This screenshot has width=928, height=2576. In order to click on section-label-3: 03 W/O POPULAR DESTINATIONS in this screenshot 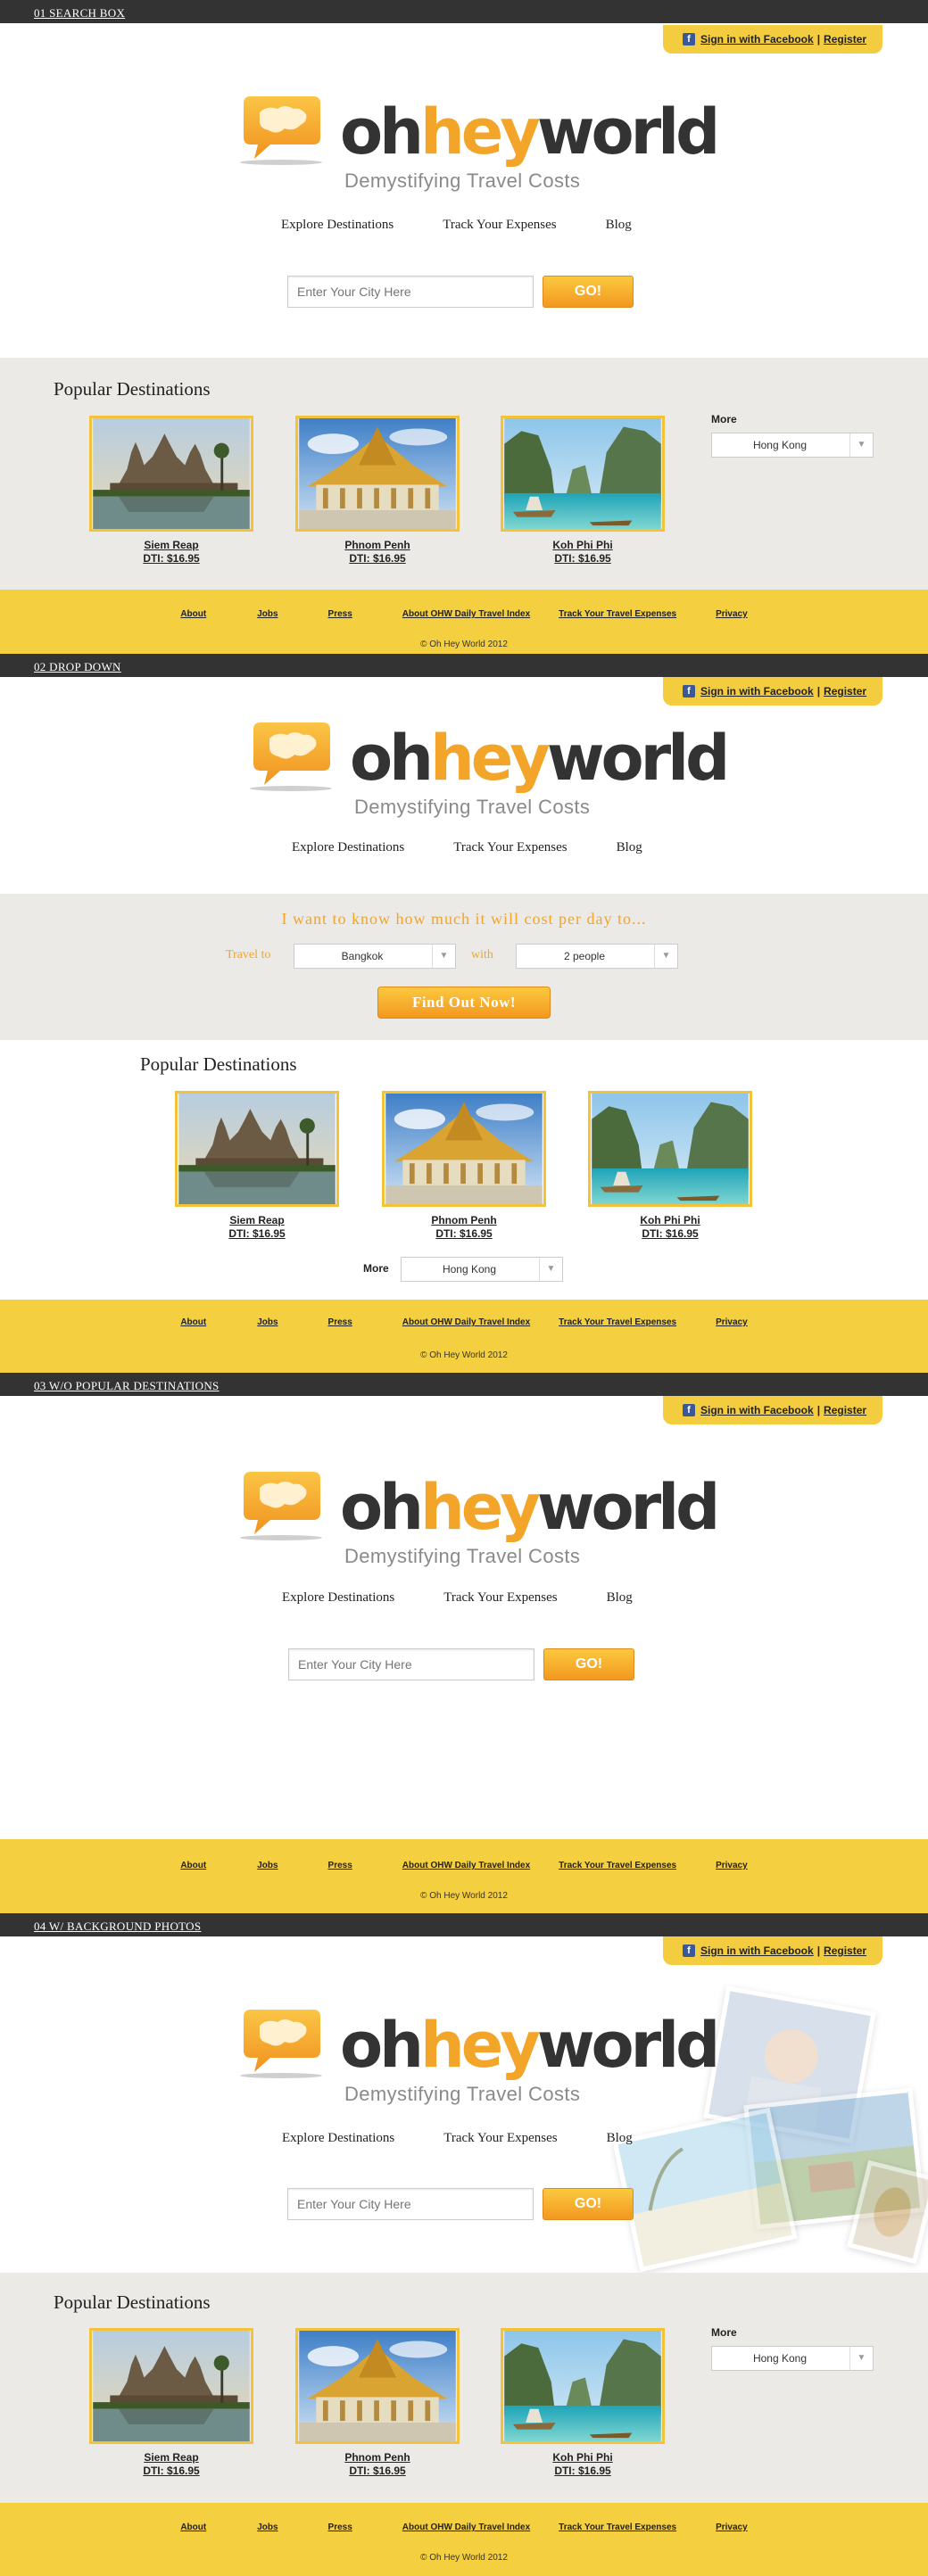, I will do `click(127, 1386)`.